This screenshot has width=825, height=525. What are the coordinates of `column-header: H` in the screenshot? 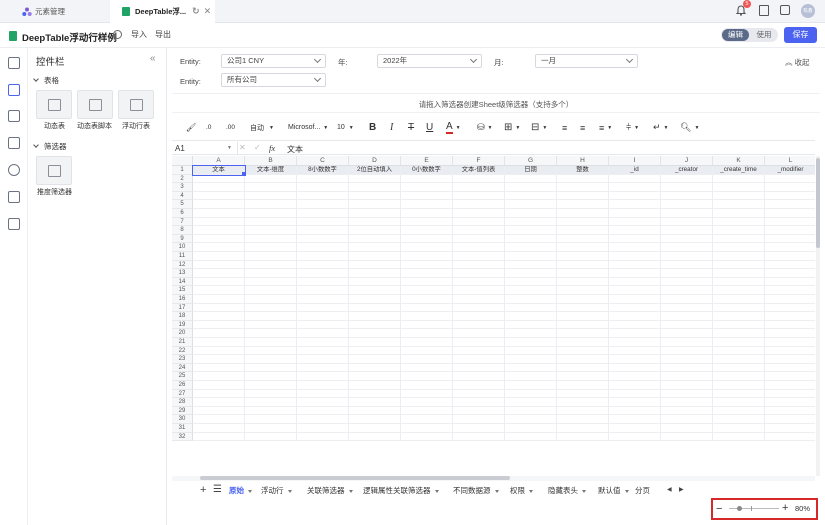 It's located at (583, 161).